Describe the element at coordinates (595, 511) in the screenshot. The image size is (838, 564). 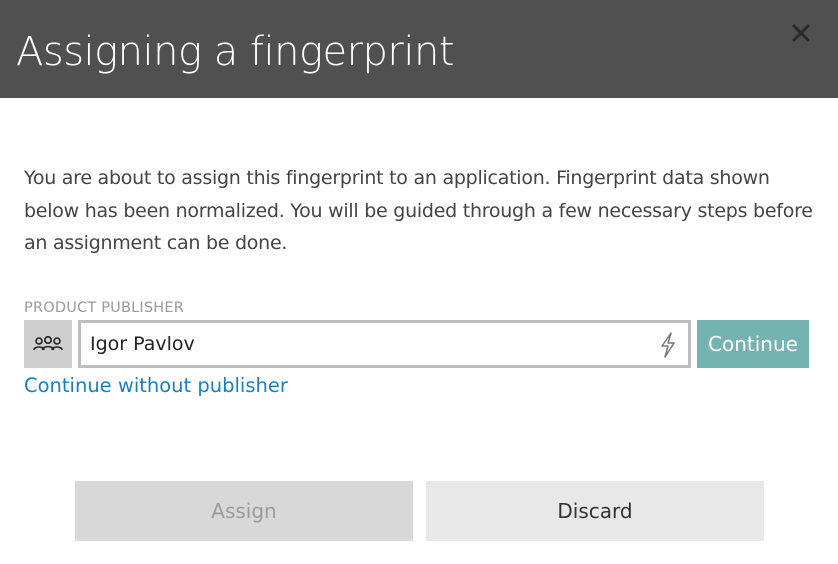
I see `discard-button: Discard` at that location.